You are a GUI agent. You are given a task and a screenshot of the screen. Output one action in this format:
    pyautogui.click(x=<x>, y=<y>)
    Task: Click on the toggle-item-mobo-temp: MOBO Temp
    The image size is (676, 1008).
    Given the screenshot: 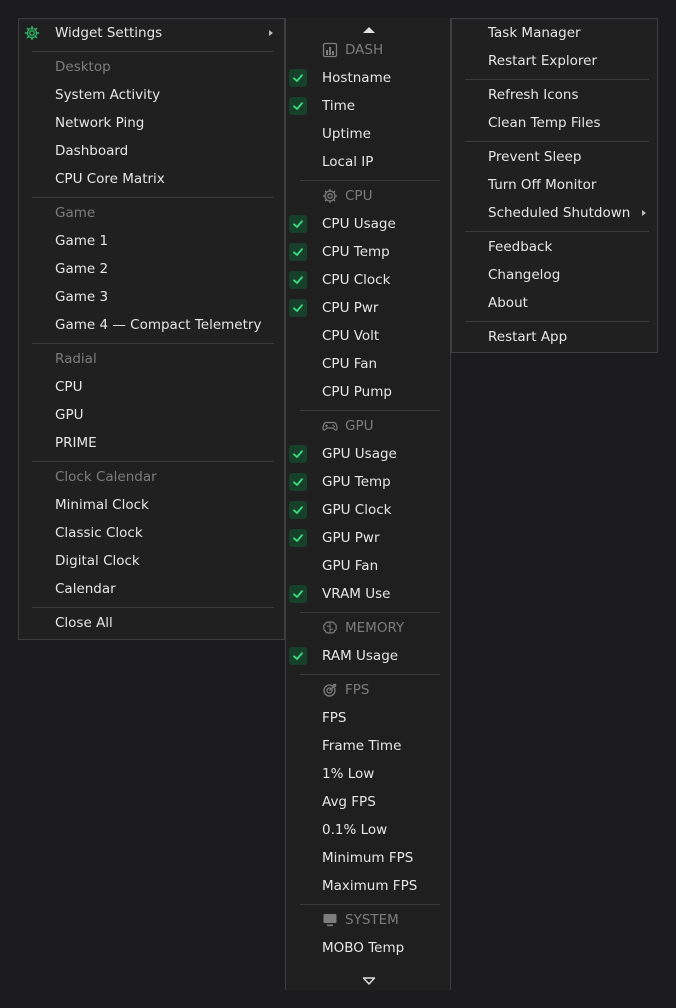 What is the action you would take?
    pyautogui.click(x=363, y=948)
    